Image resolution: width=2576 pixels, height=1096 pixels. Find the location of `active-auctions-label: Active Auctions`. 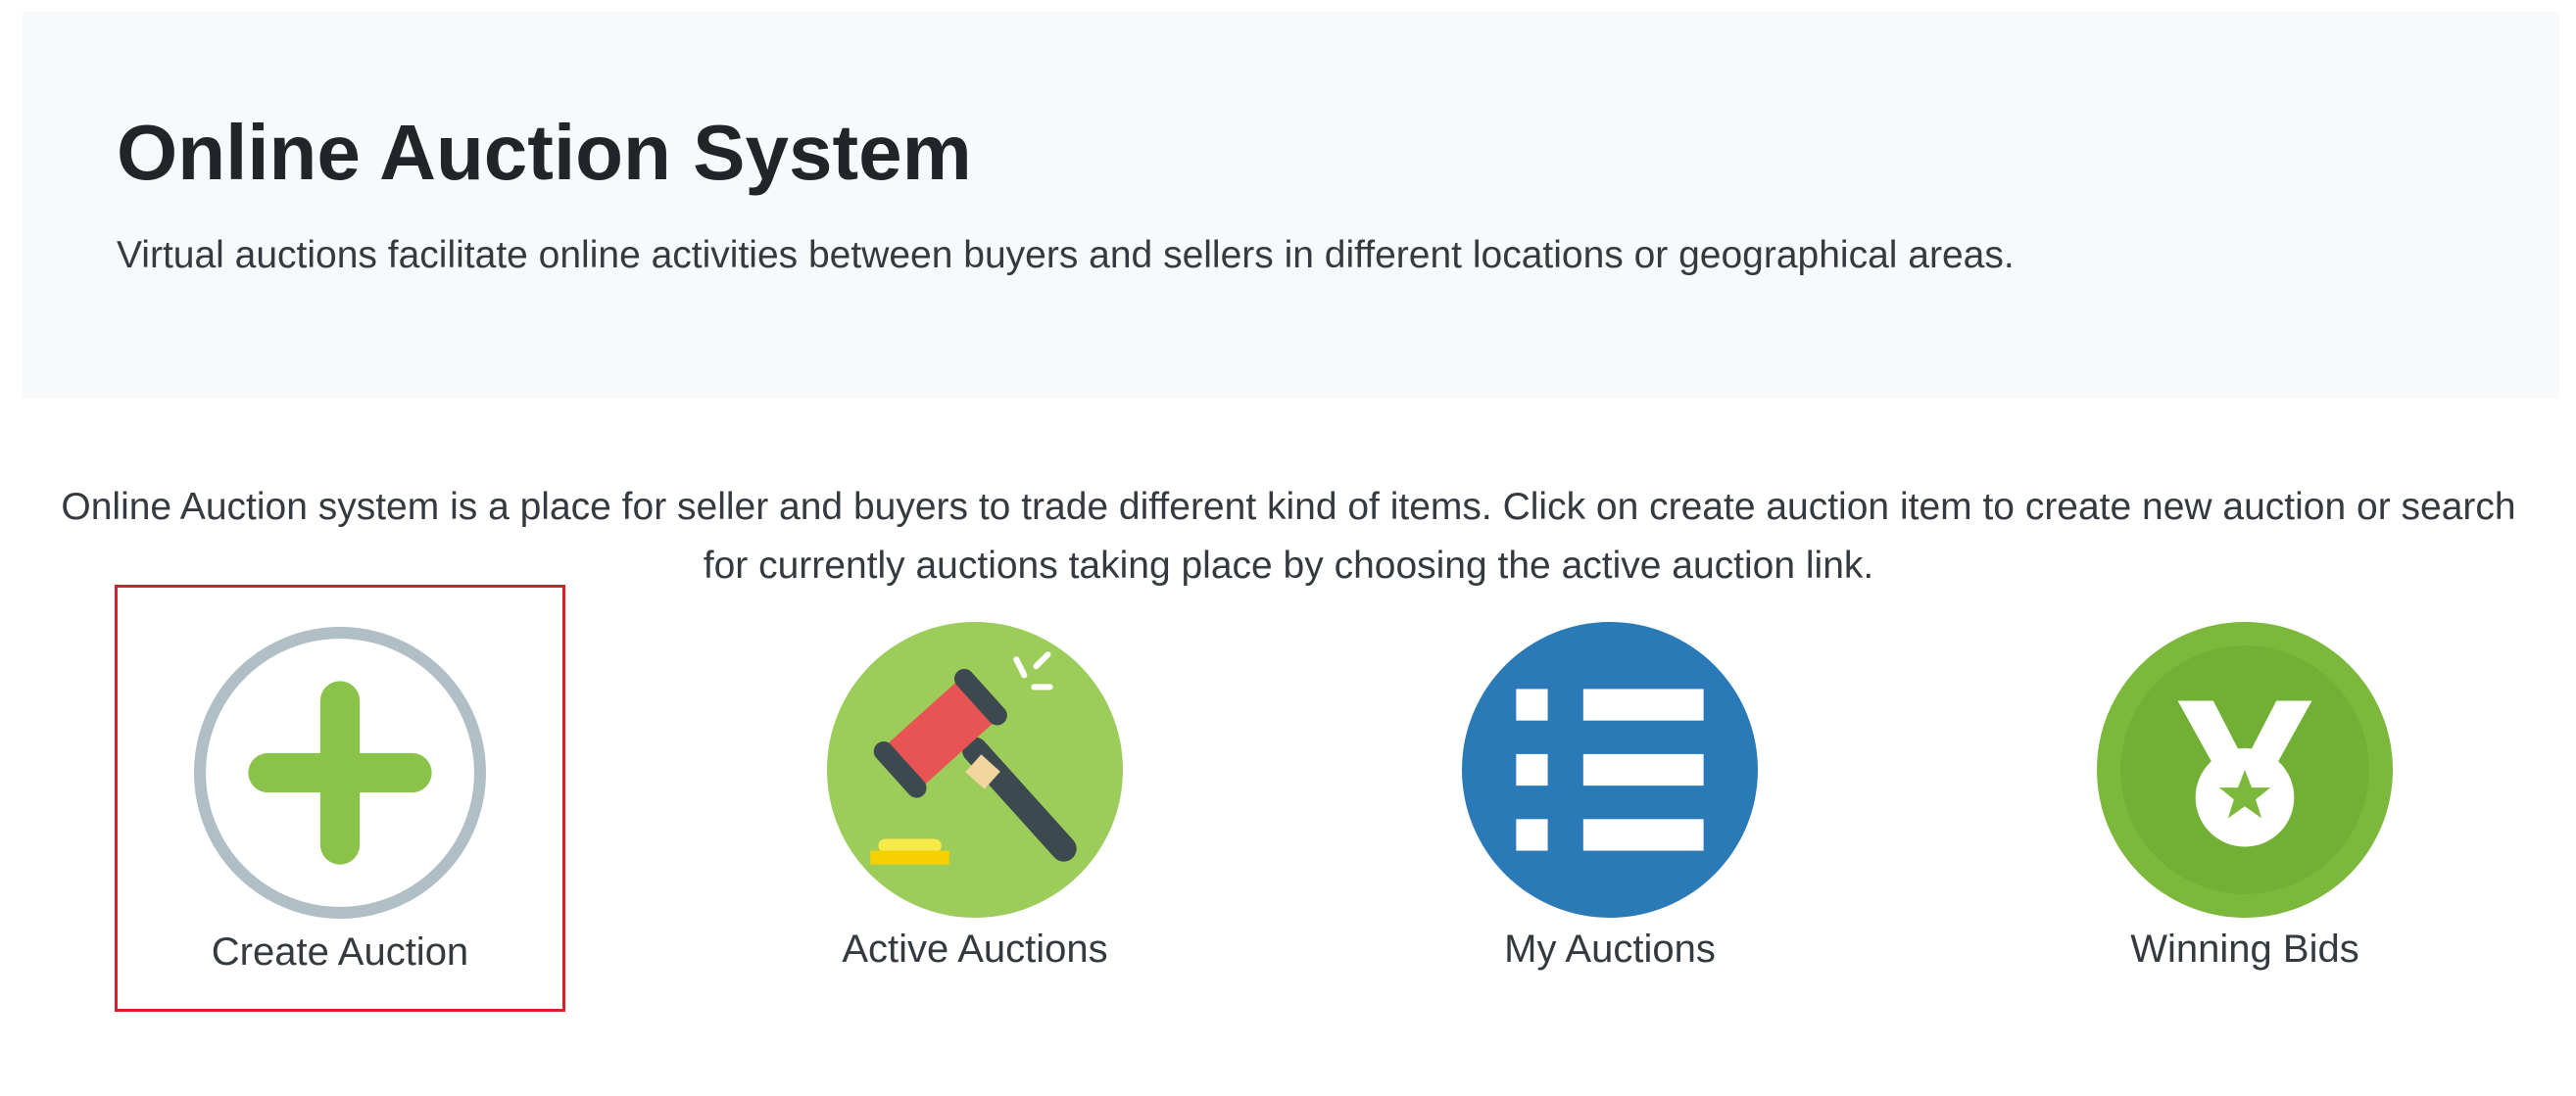

active-auctions-label: Active Auctions is located at coordinates (975, 949).